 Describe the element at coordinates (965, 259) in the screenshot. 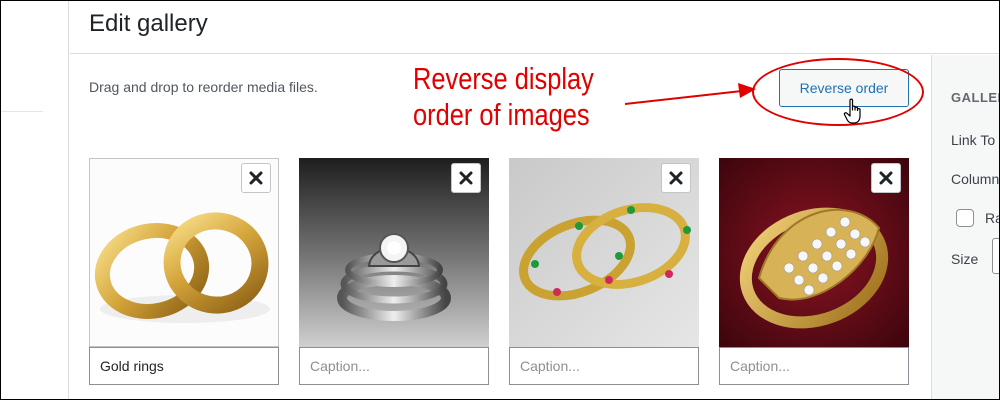

I see `size-label: Size` at that location.